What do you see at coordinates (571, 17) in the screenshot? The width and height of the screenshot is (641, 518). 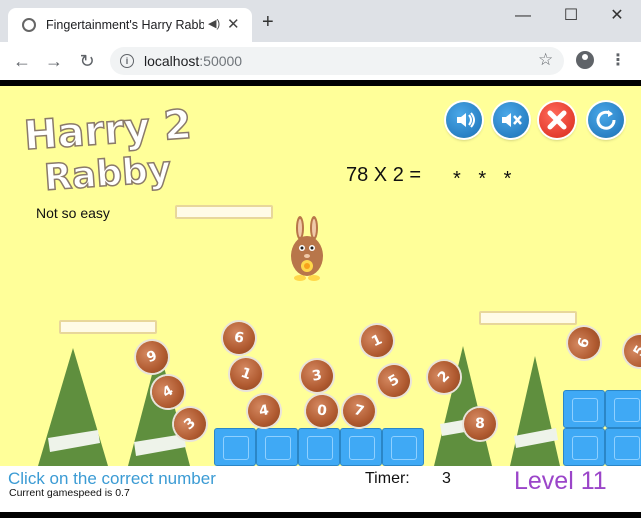 I see `maximize-button: ☐` at bounding box center [571, 17].